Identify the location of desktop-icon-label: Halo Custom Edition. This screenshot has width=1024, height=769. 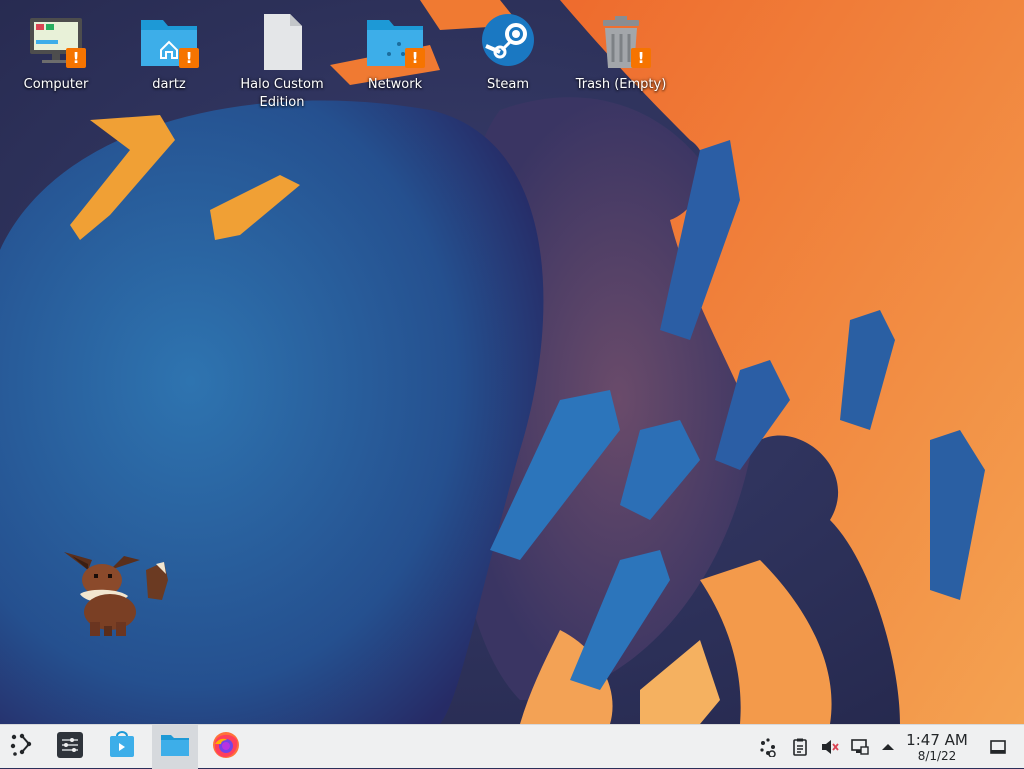
(282, 93).